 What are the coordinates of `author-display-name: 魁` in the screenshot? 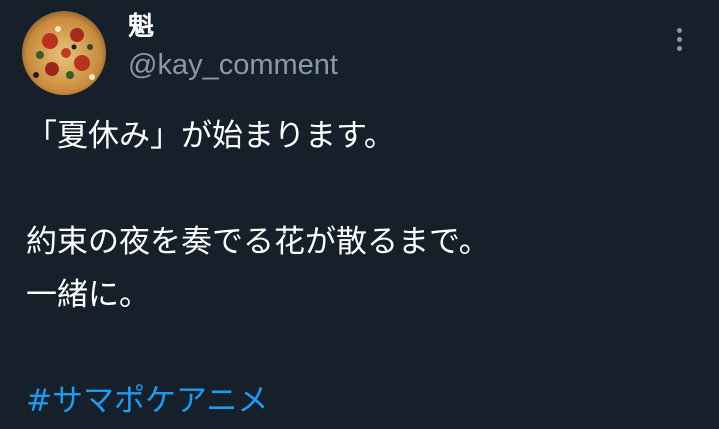 It's located at (141, 27).